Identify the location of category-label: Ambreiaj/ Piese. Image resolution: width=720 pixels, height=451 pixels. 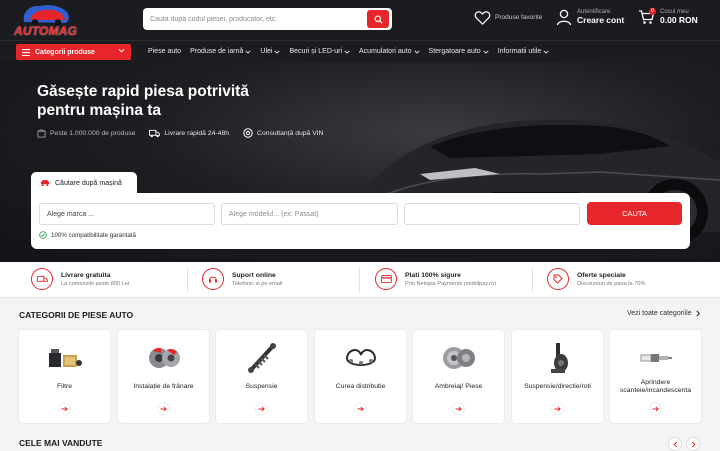
(458, 386).